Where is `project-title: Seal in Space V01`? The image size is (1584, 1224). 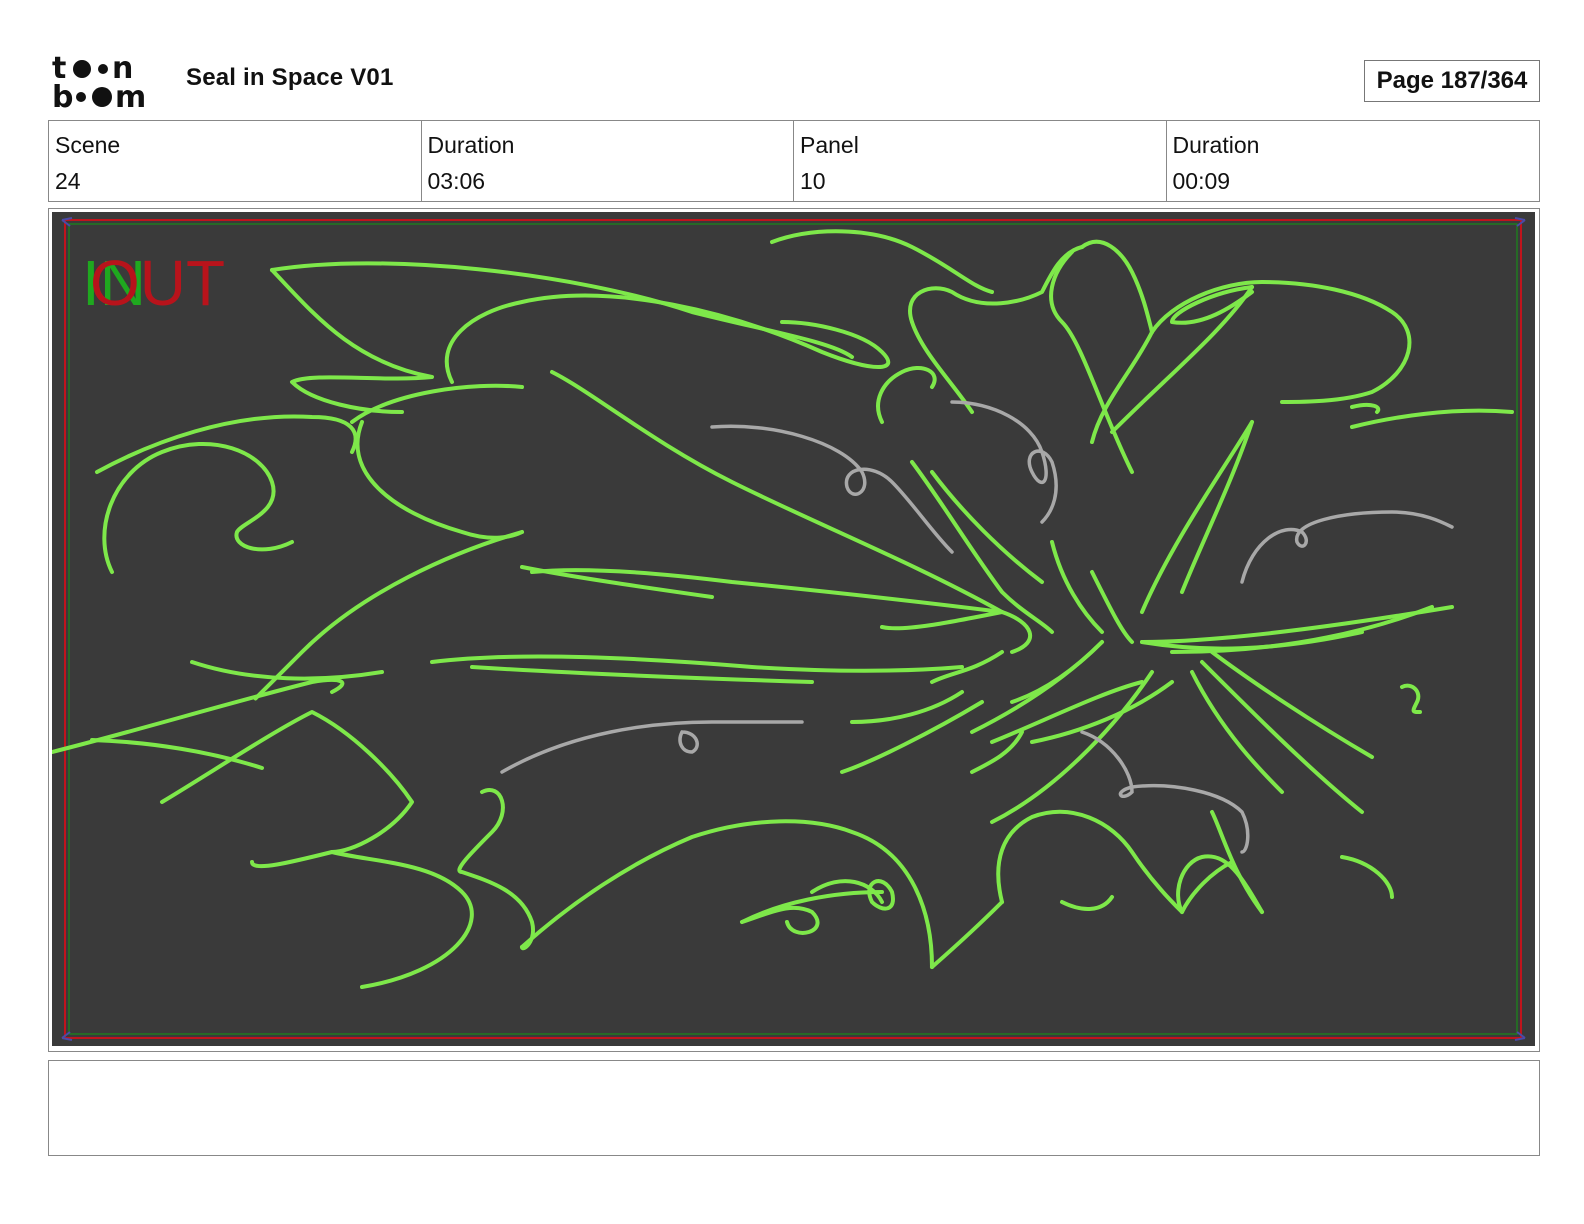 project-title: Seal in Space V01 is located at coordinates (290, 77).